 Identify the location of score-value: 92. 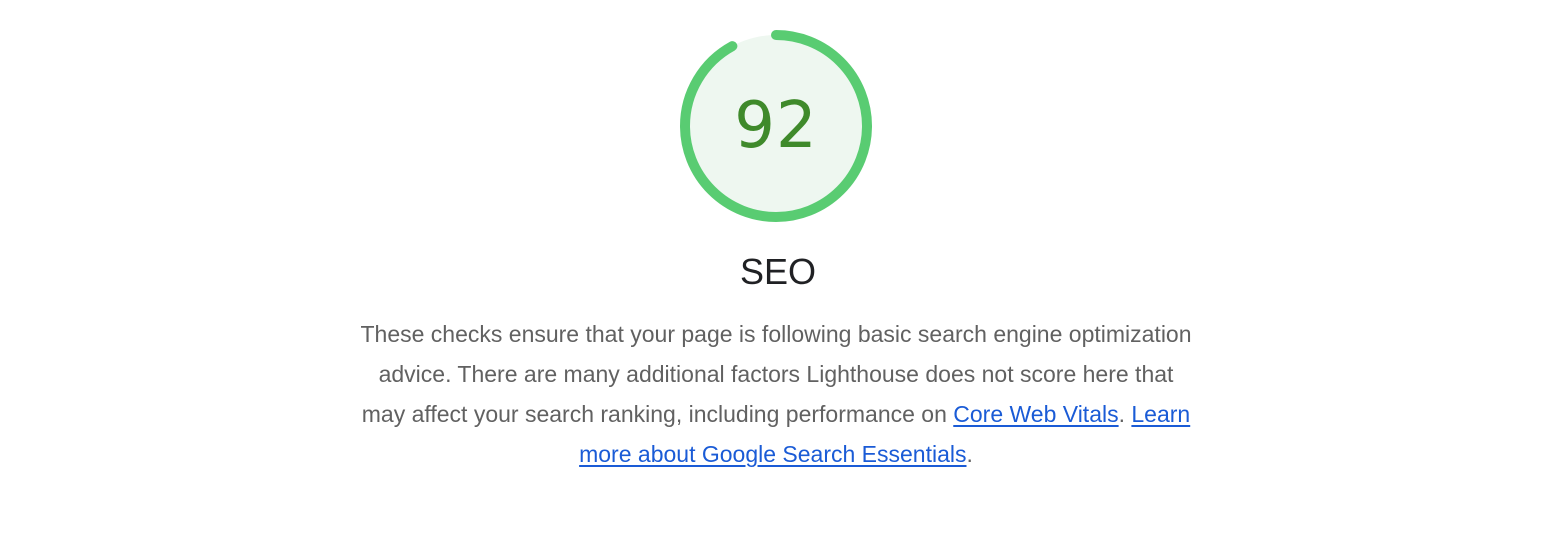
(776, 126).